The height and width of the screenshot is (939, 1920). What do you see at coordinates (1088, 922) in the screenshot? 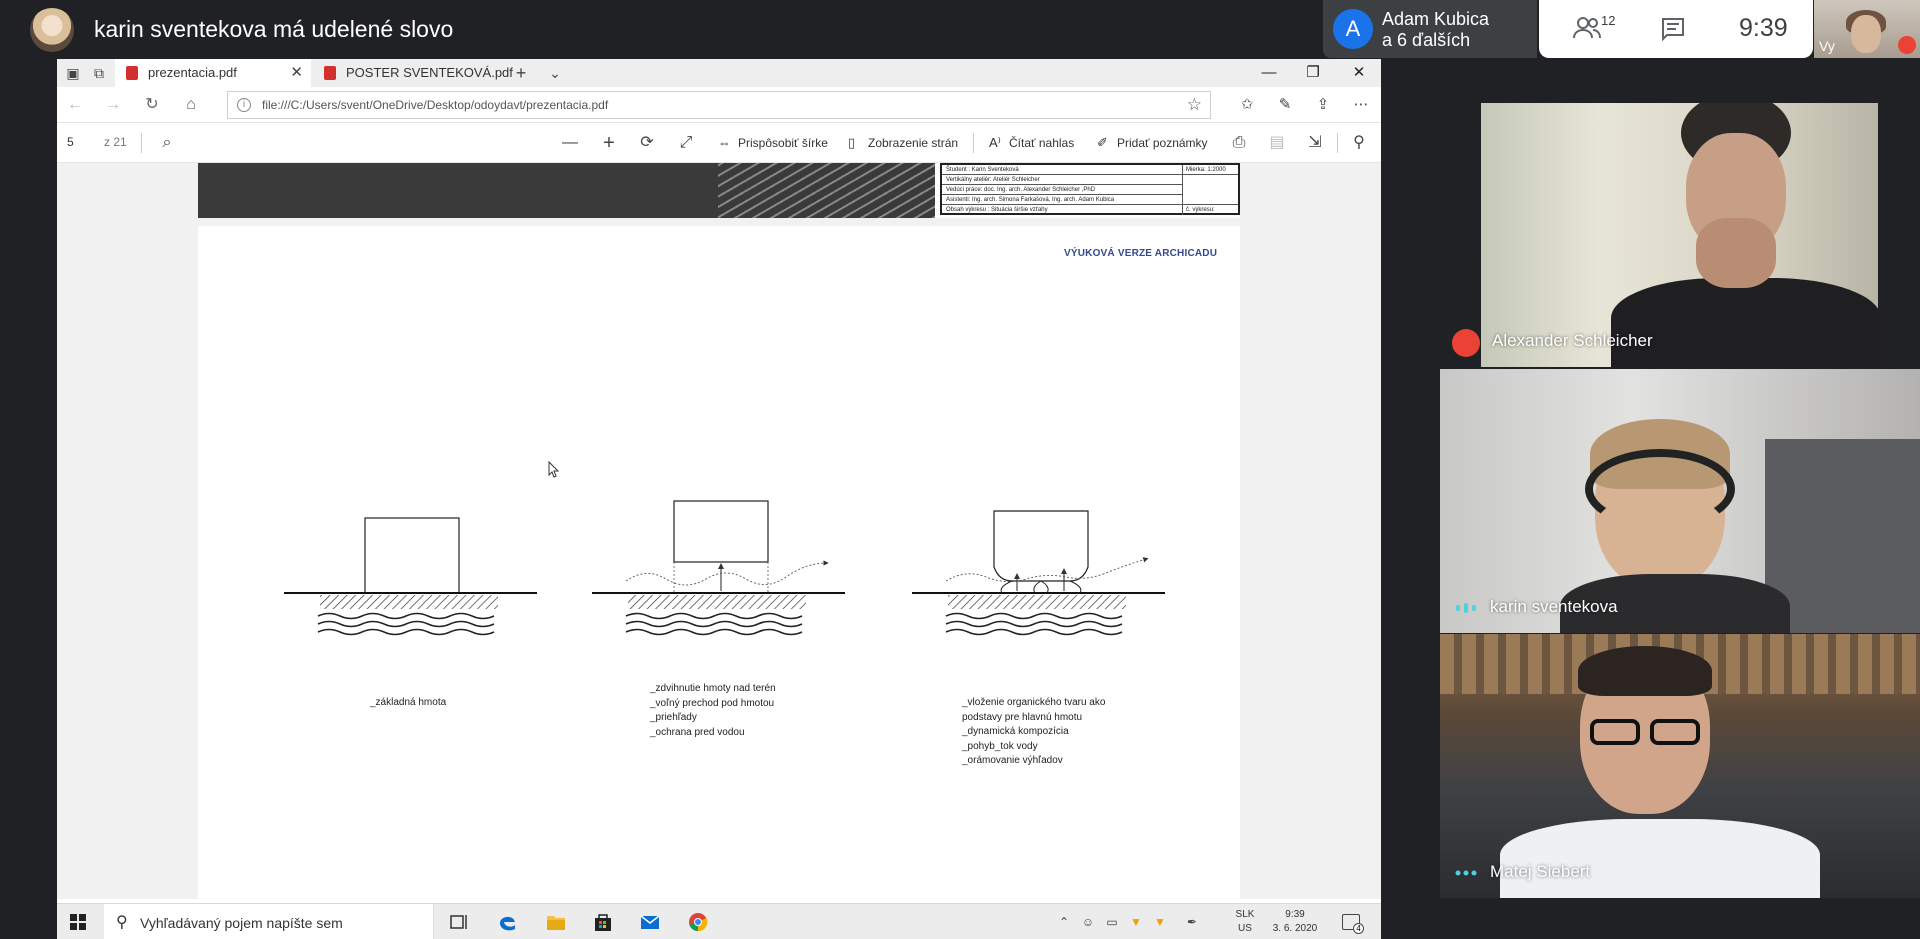
I see `tray-app-icon: ☺` at bounding box center [1088, 922].